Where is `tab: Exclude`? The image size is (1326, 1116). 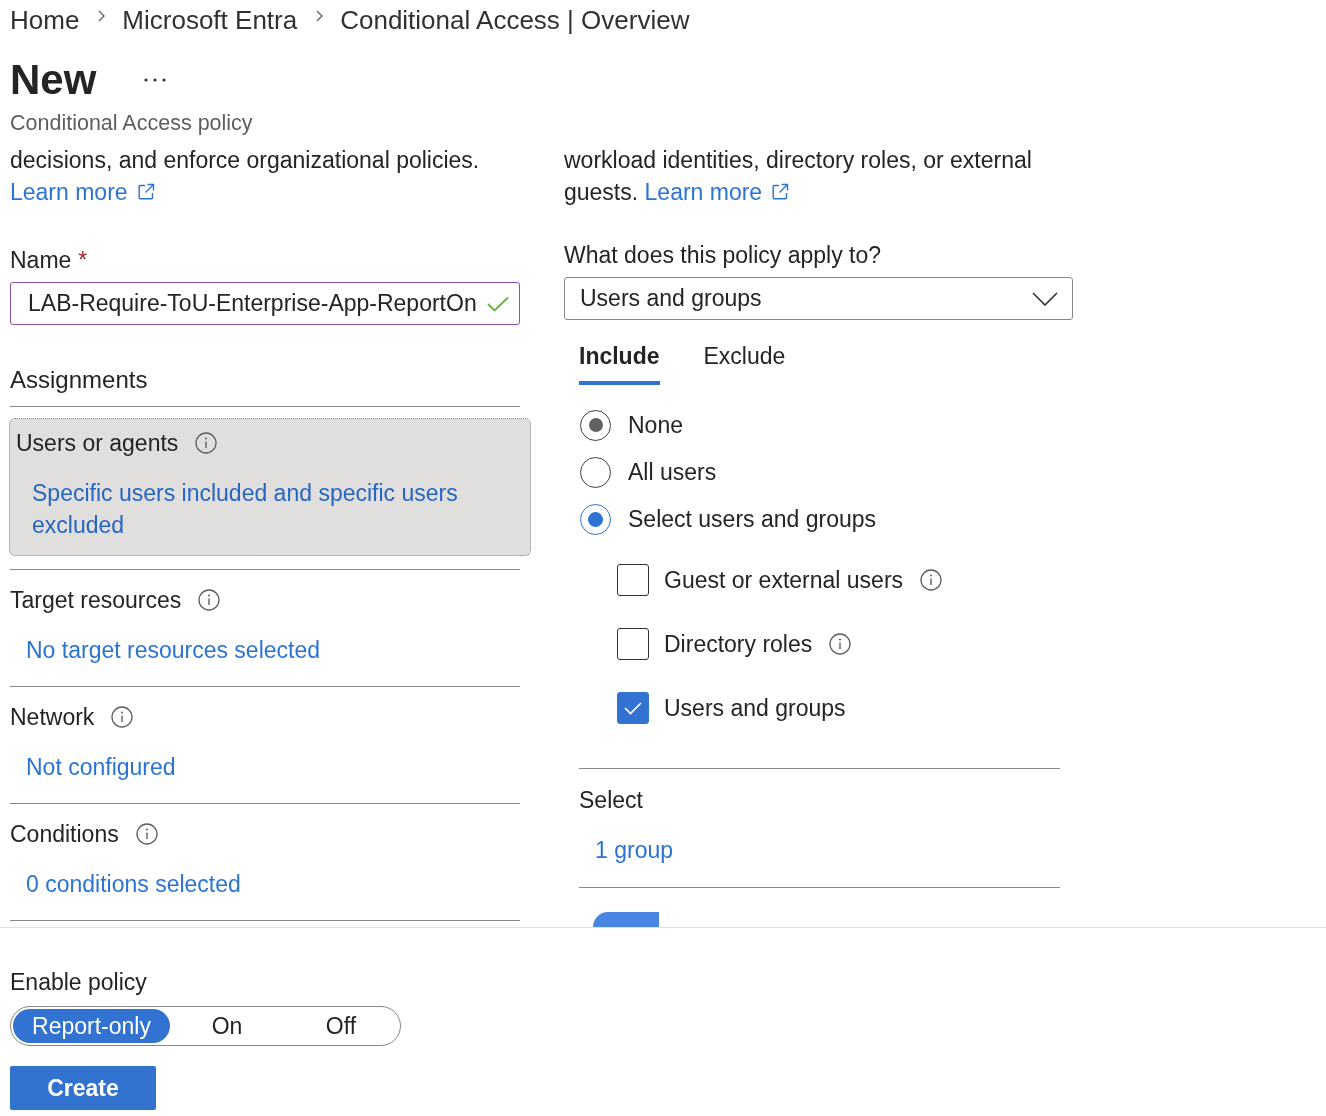 tab: Exclude is located at coordinates (744, 361).